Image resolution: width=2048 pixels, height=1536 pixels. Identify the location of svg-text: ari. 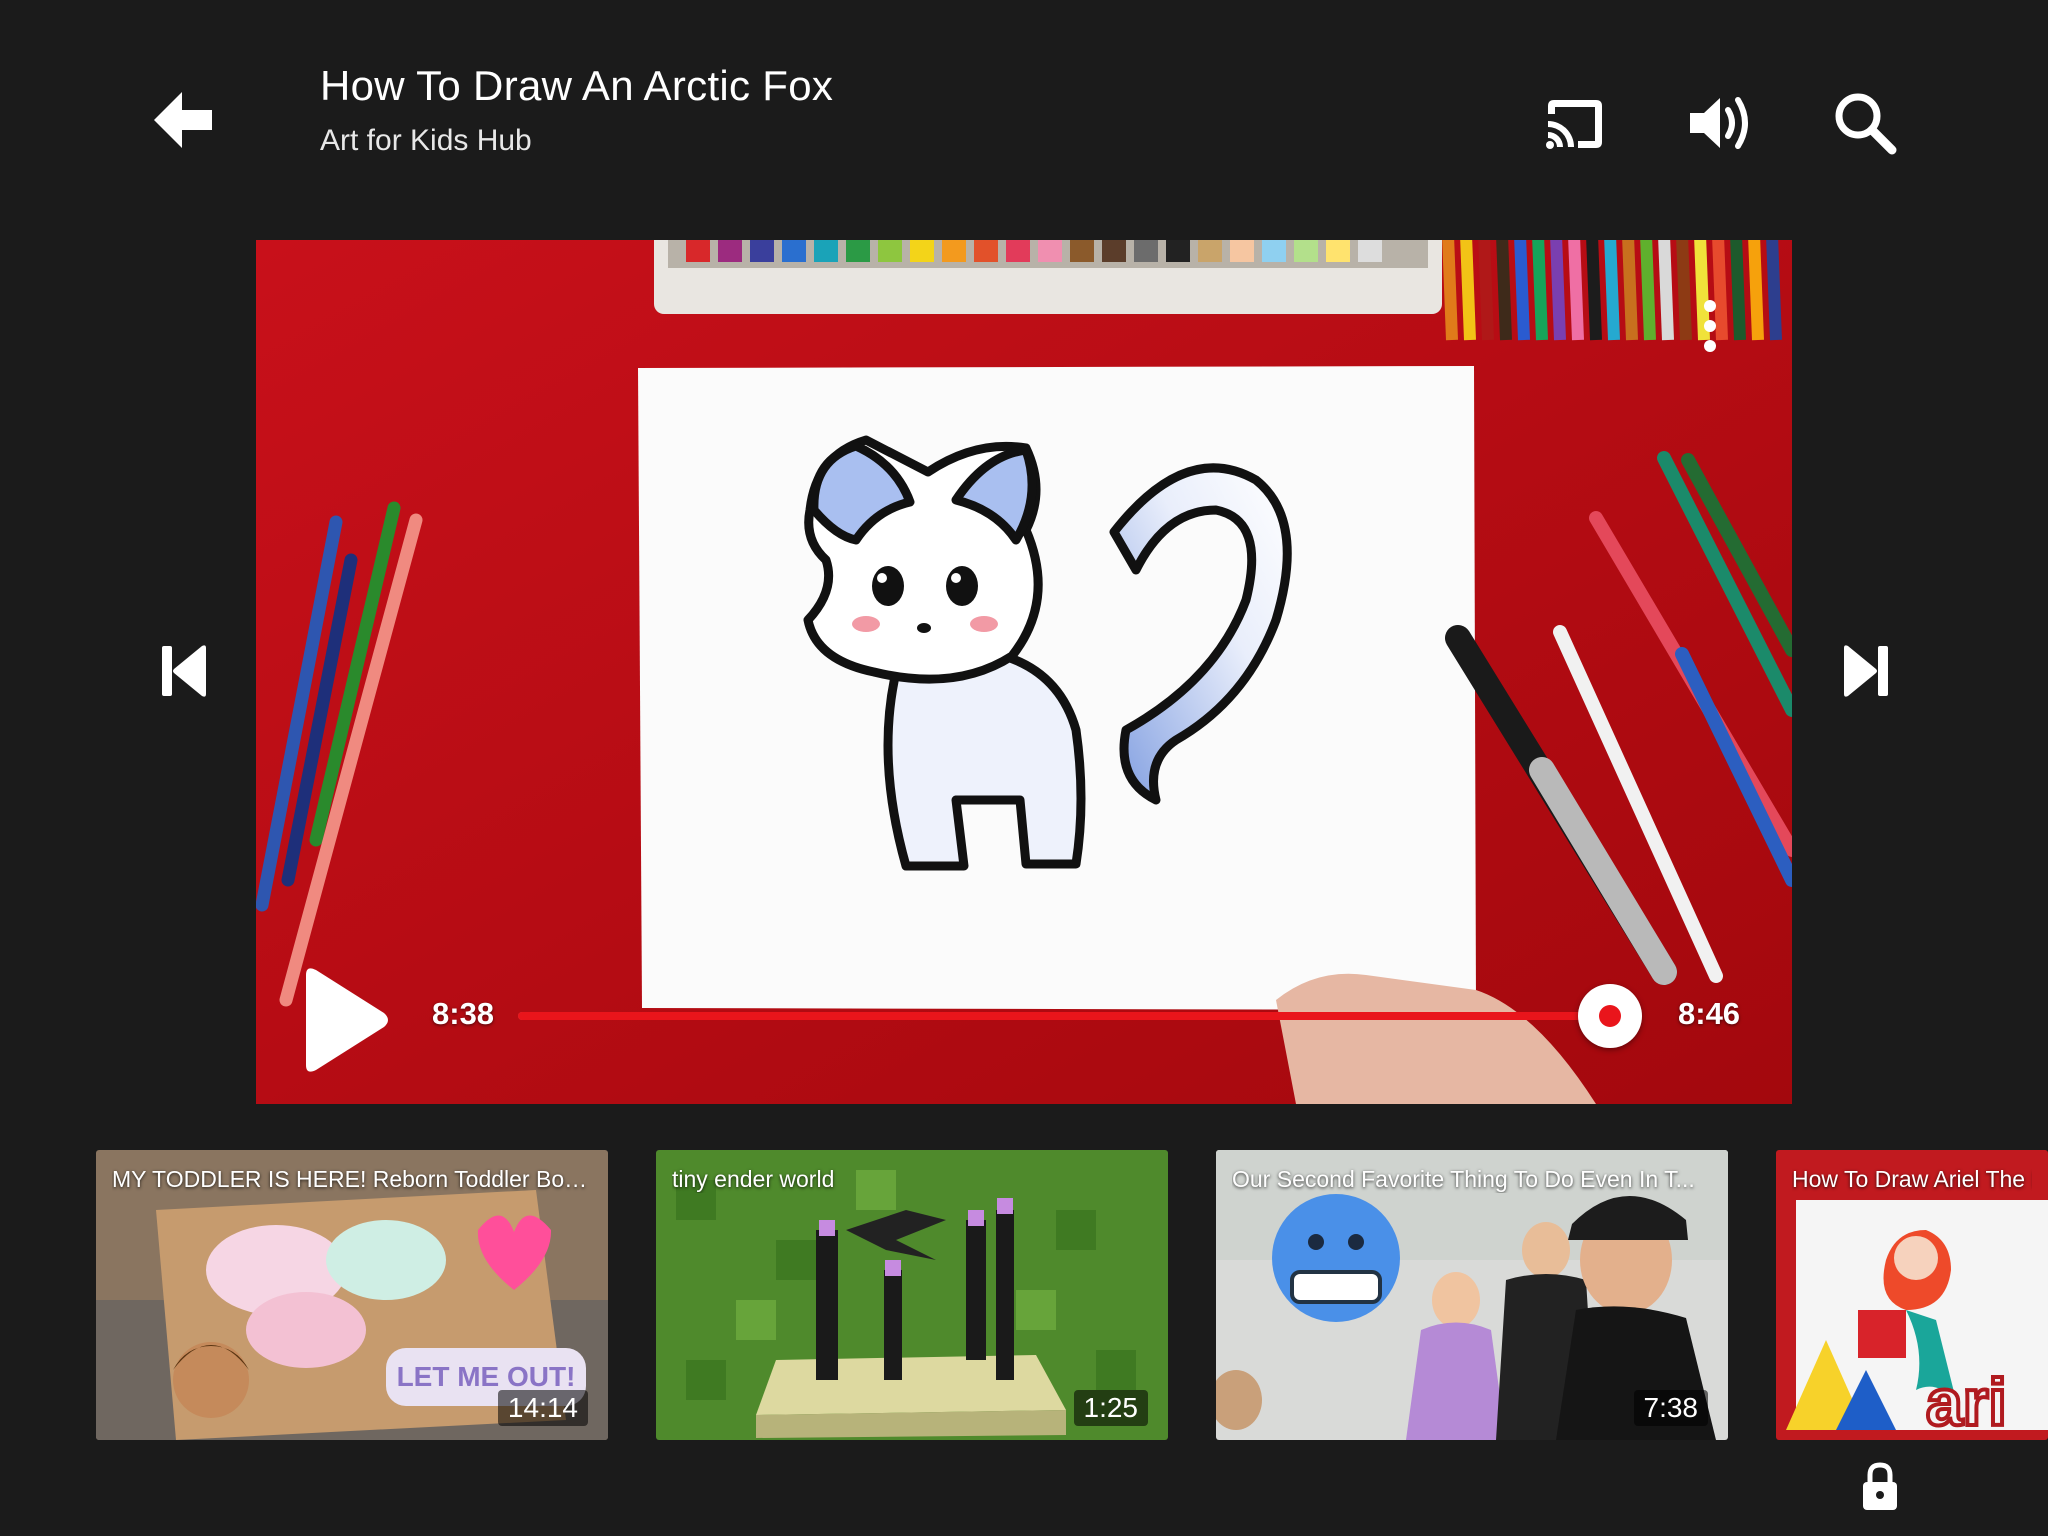
(1966, 1402).